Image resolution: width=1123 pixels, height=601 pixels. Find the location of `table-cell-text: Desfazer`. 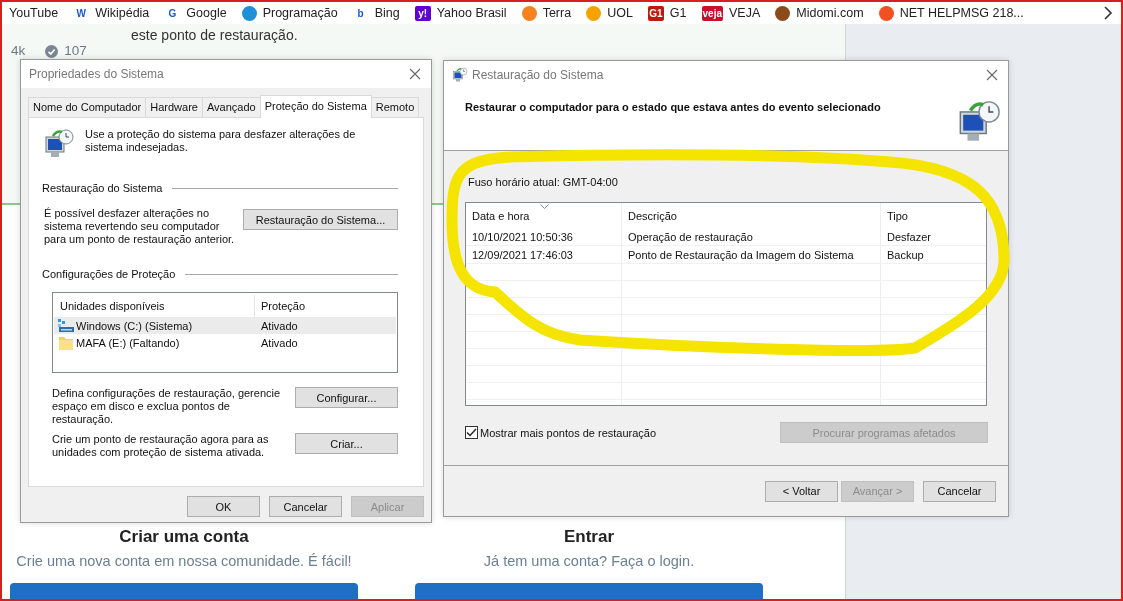

table-cell-text: Desfazer is located at coordinates (909, 237).